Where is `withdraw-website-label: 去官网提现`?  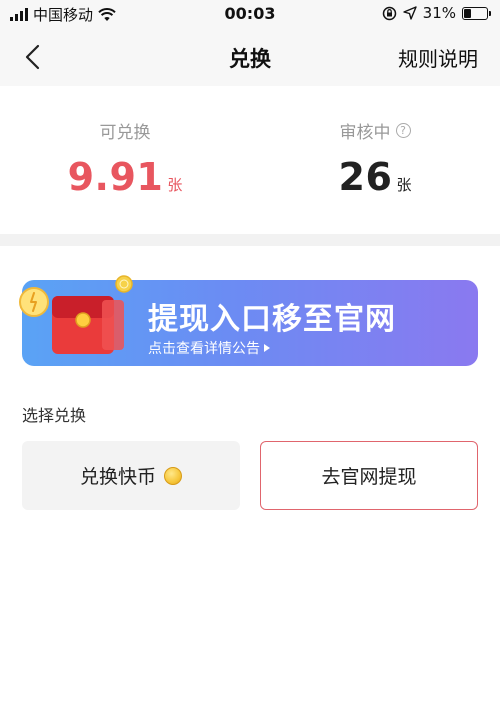 withdraw-website-label: 去官网提现 is located at coordinates (369, 477).